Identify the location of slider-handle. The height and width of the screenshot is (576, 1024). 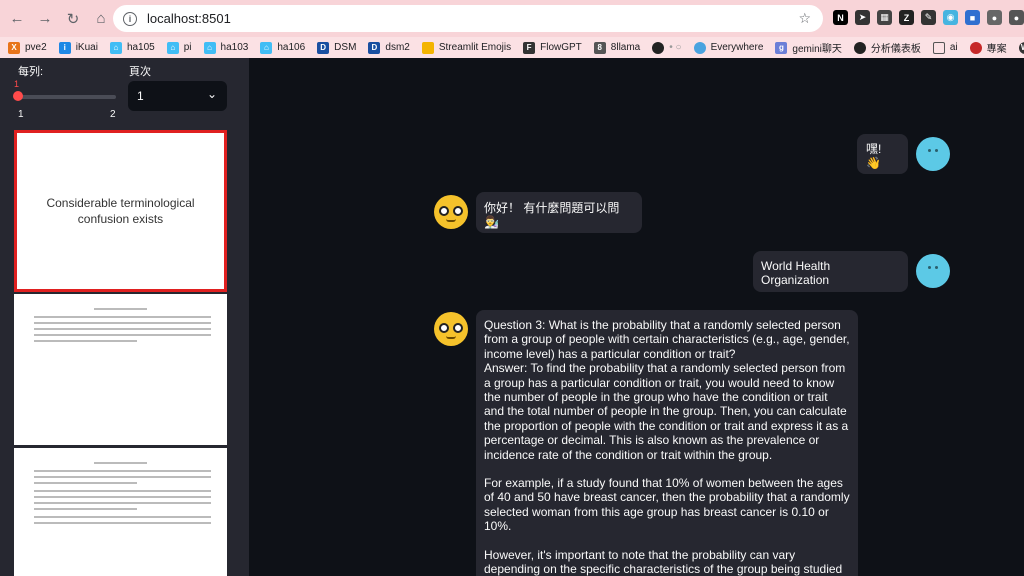
(18, 96).